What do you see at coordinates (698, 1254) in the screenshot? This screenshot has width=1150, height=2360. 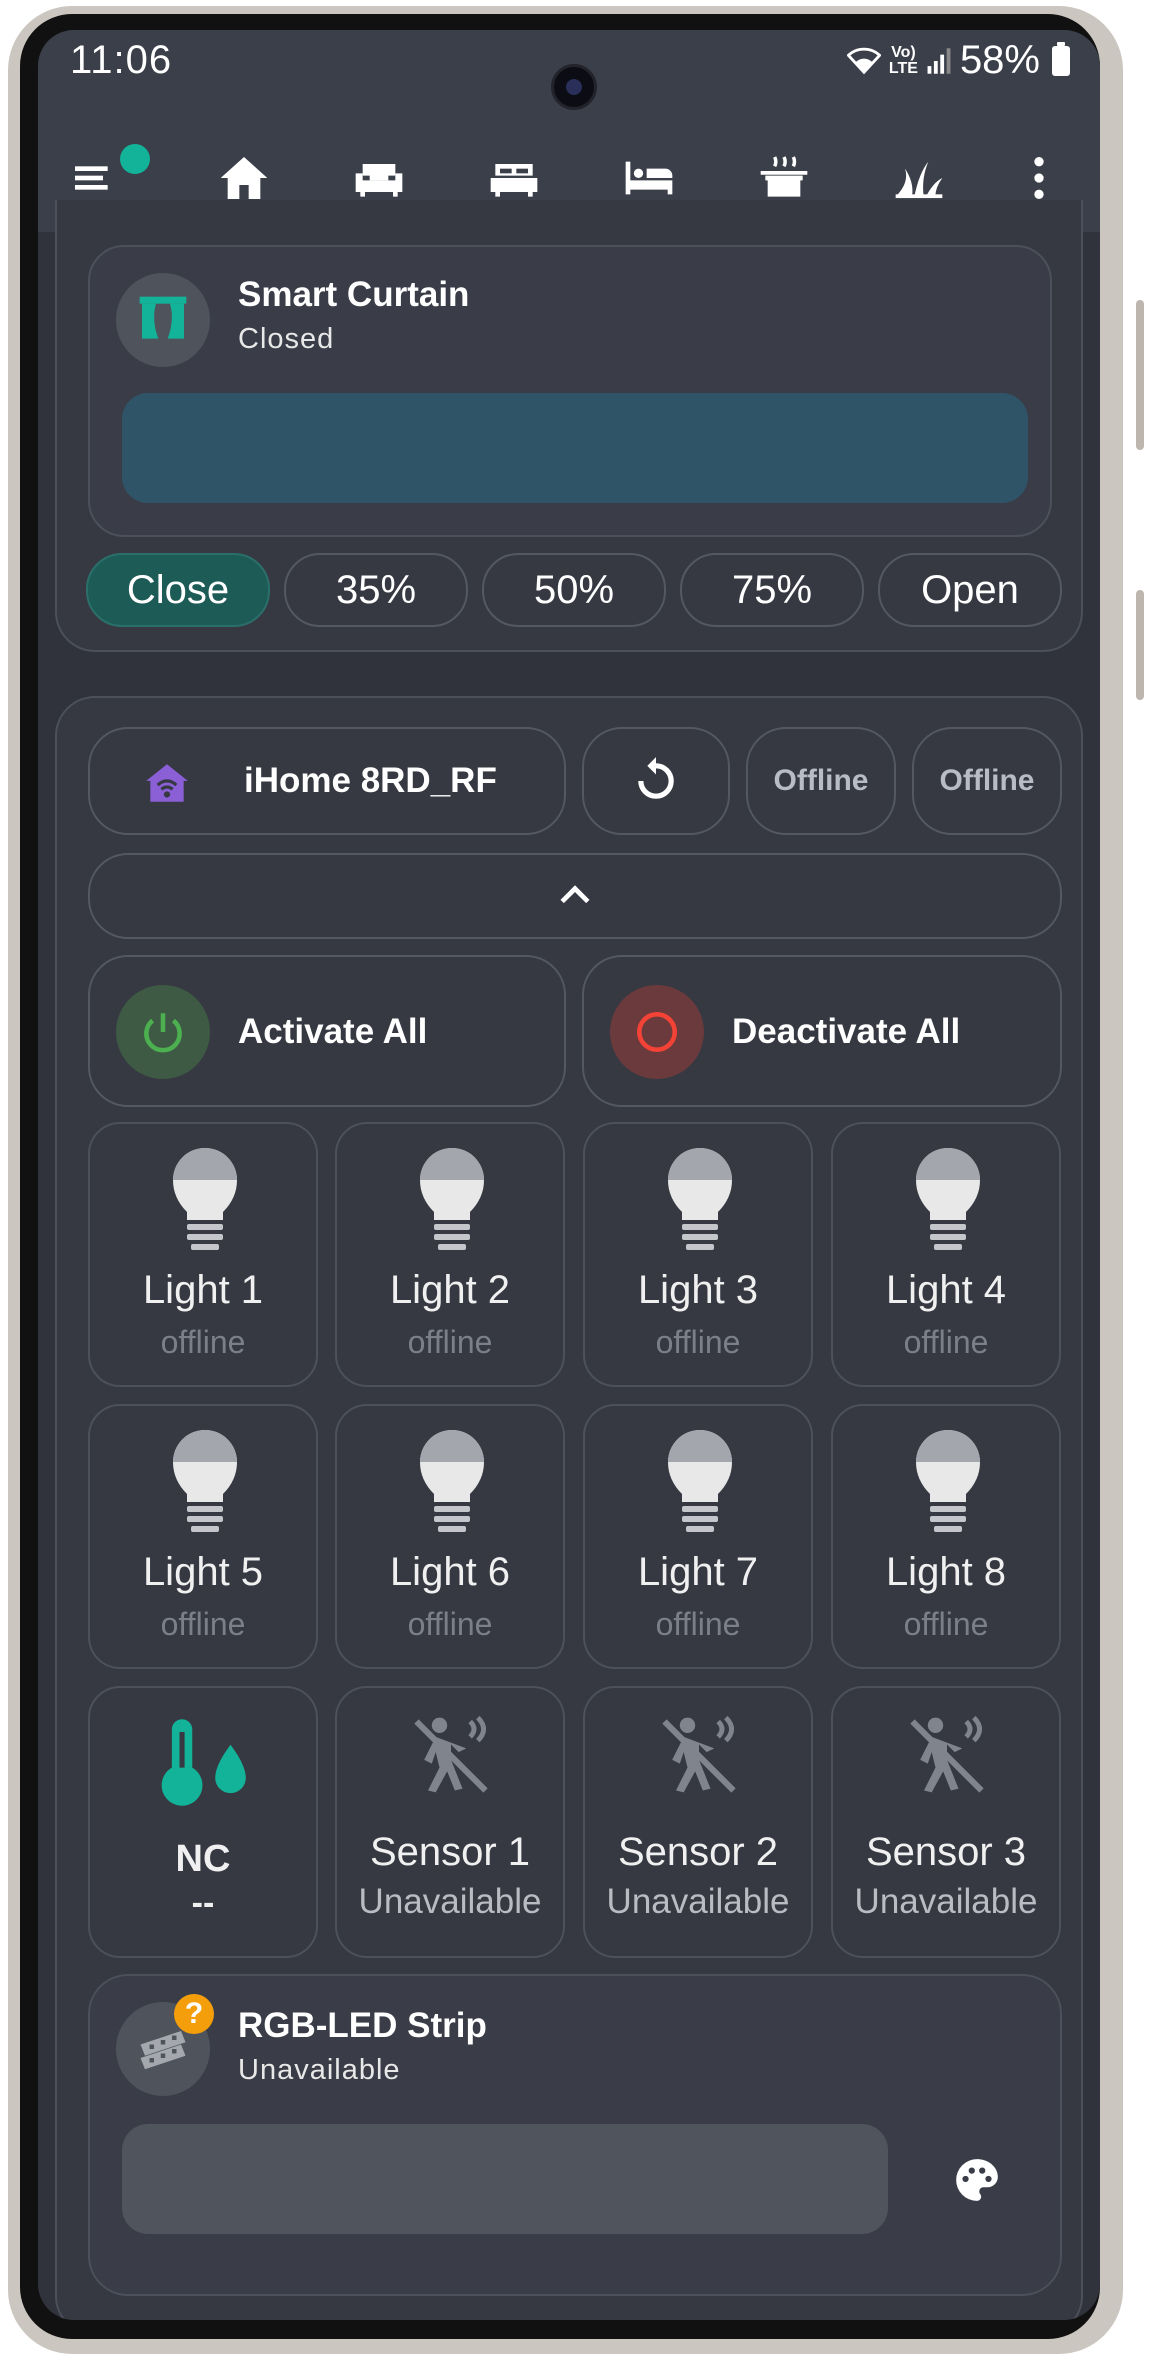 I see `light-tile-3: Light 3 offline` at bounding box center [698, 1254].